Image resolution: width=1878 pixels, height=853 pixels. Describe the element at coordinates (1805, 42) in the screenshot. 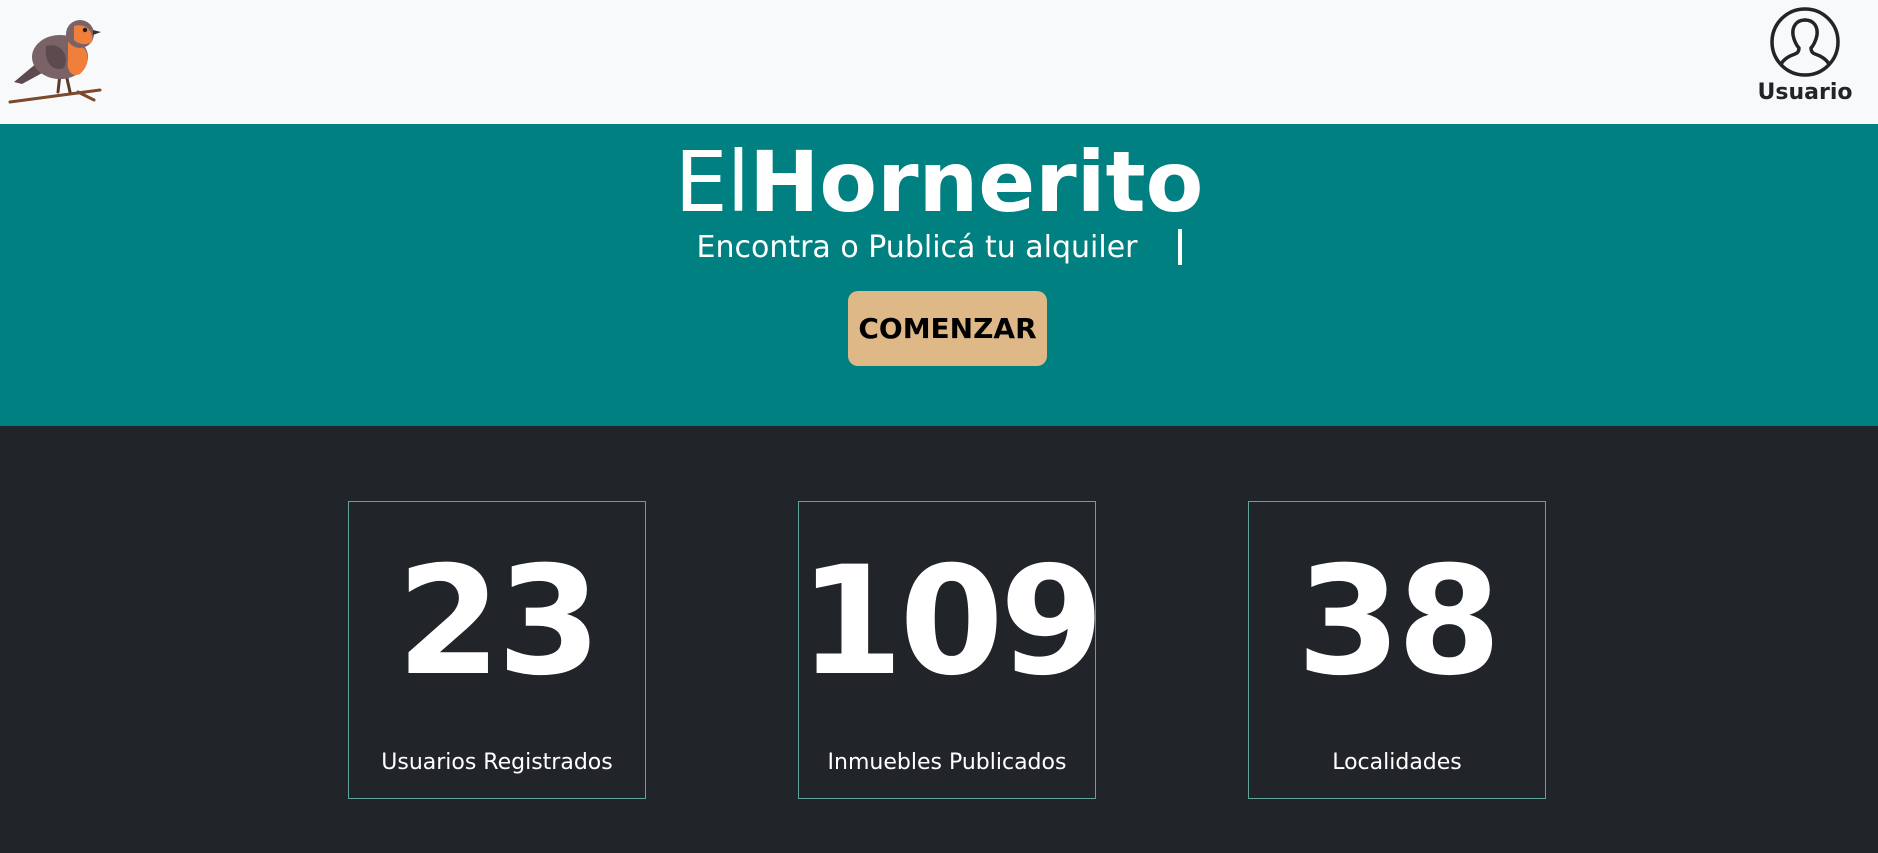

I see `user-avatar-icon` at that location.